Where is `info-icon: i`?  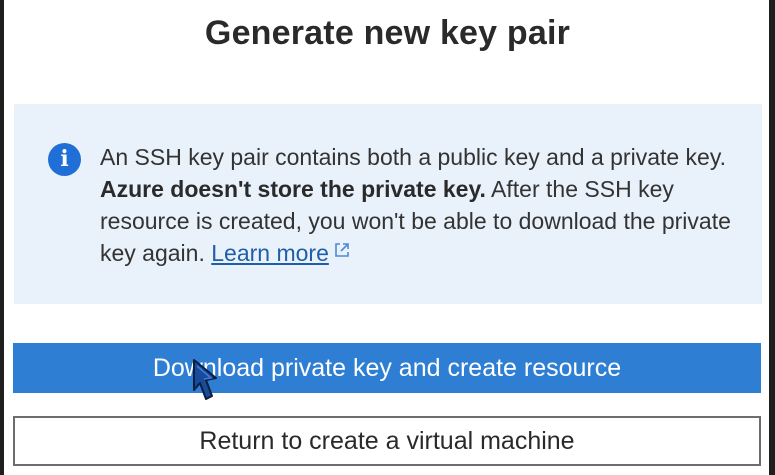 info-icon: i is located at coordinates (64, 159).